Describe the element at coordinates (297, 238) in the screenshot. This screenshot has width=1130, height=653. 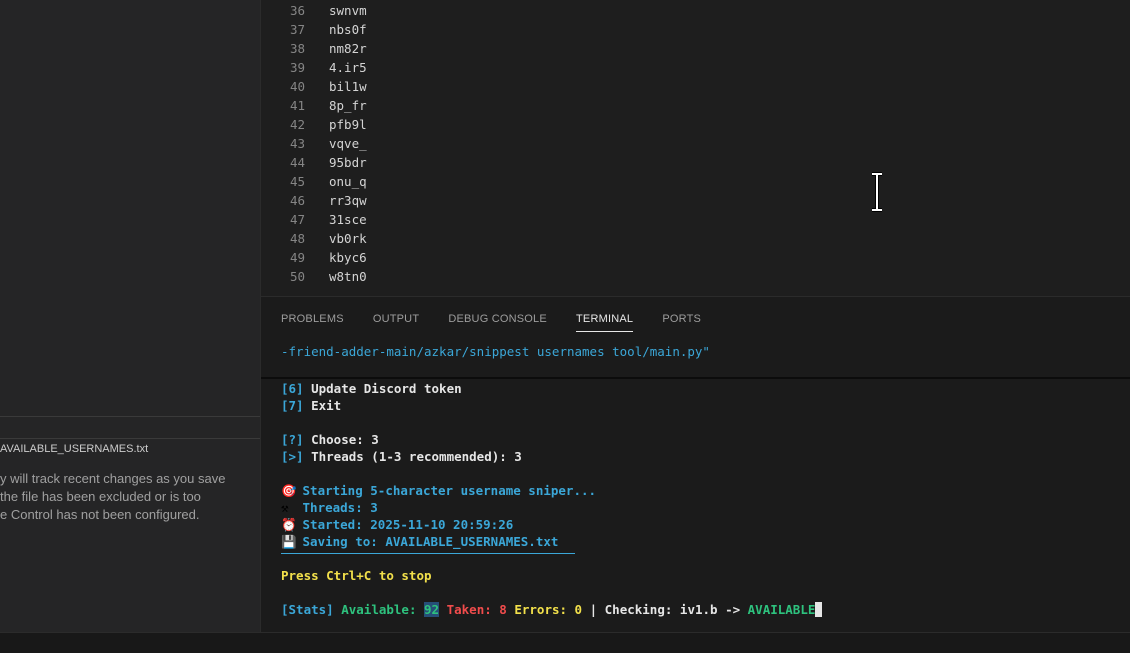
I see `line-number: 48` at that location.